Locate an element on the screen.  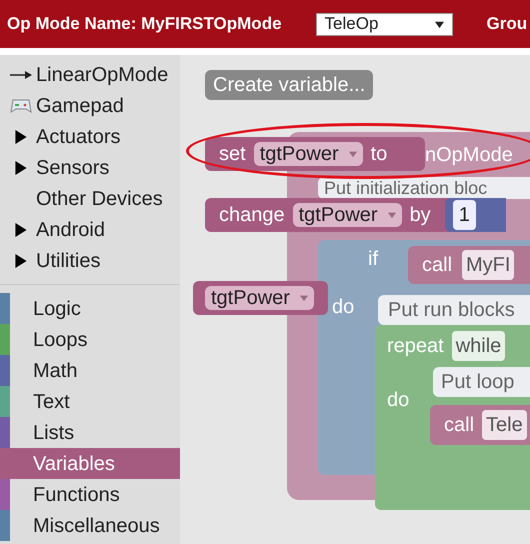
toolbox-item: Actuators is located at coordinates (90, 136).